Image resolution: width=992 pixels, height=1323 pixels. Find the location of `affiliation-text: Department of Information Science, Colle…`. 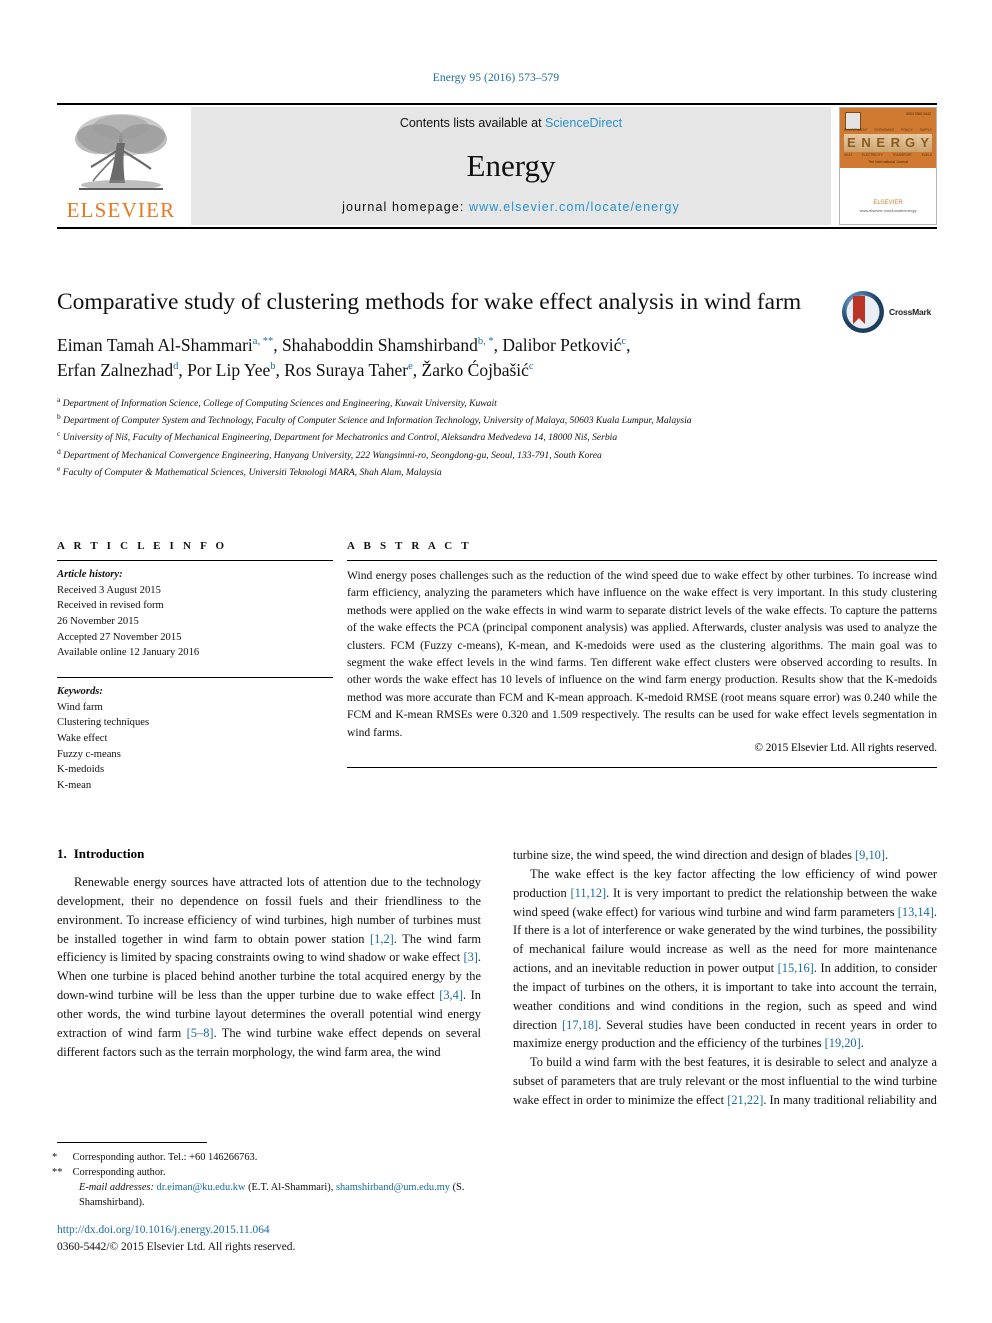

affiliation-text: Department of Information Science, Colle… is located at coordinates (279, 403).